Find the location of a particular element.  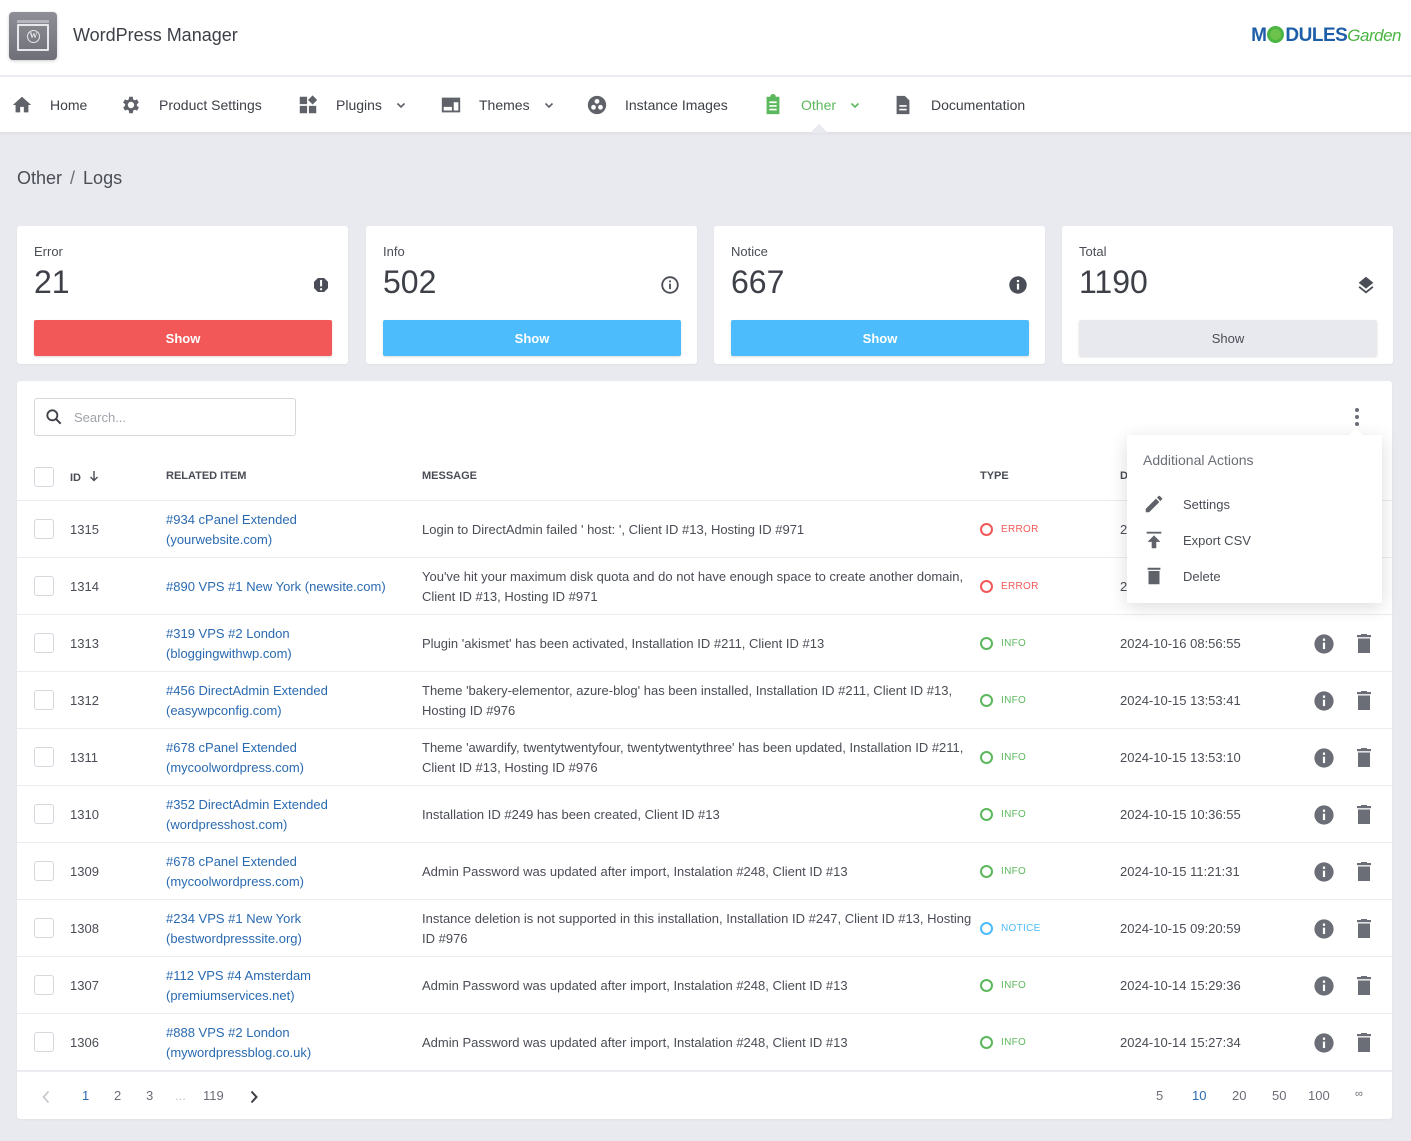

nav-item-plugins: Plugins is located at coordinates (351, 104).